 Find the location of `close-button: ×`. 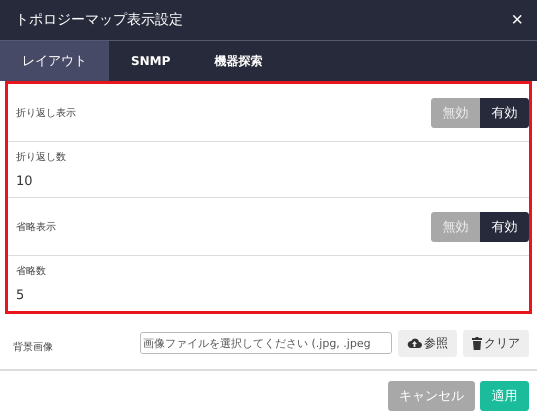

close-button: × is located at coordinates (517, 20).